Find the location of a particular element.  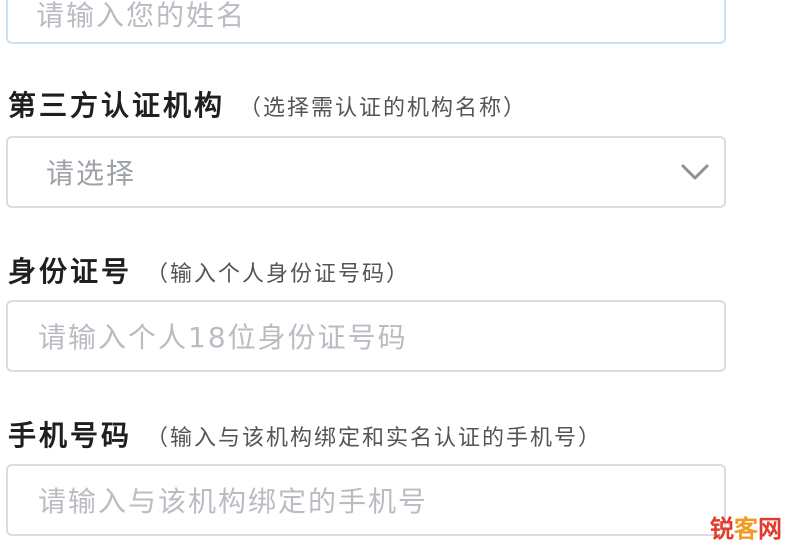

id-number-label-row: 身份证号 （输入个人身份证号码） is located at coordinates (209, 270).